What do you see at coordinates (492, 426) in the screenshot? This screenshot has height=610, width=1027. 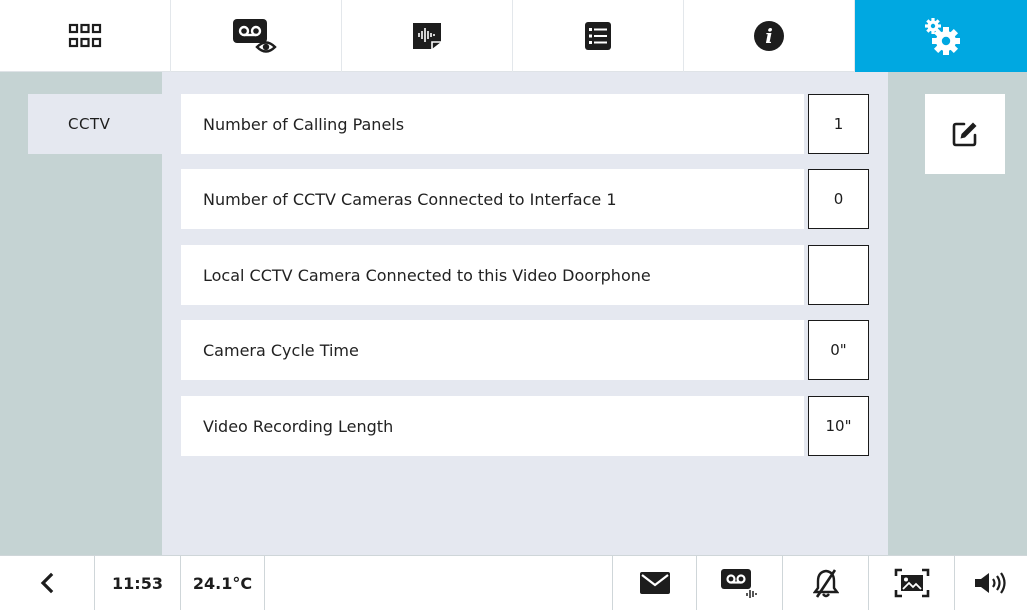 I see `setting-label: Video Recording Length` at bounding box center [492, 426].